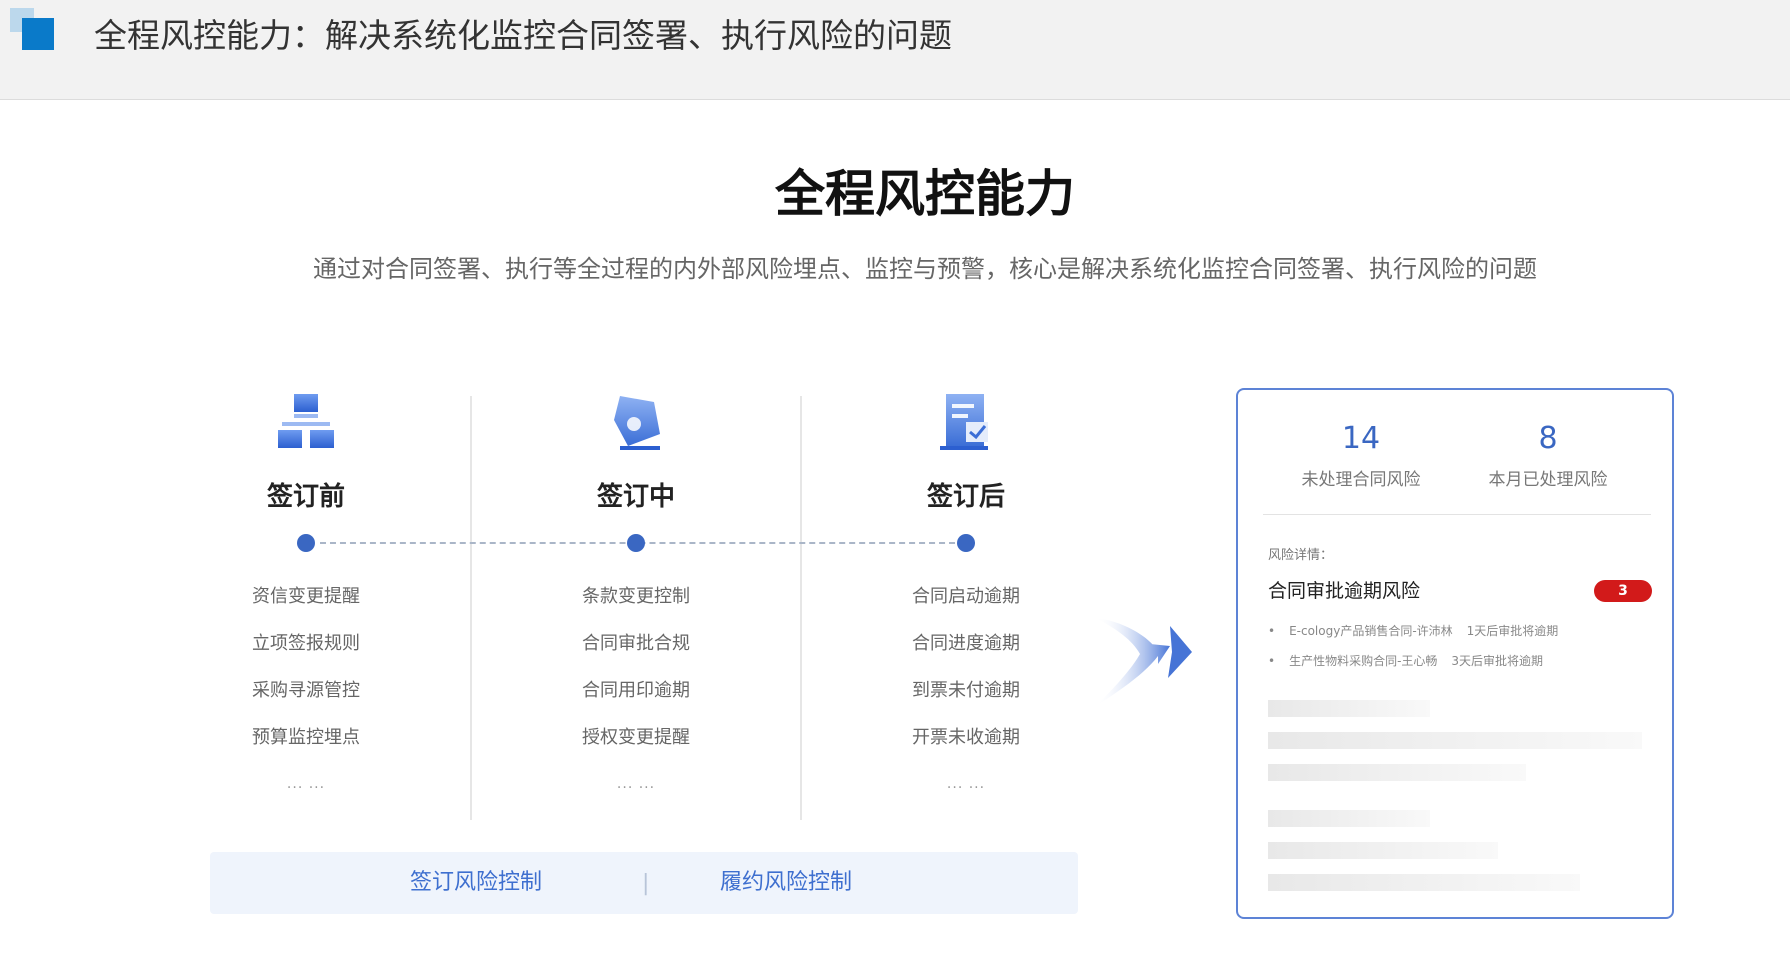 The height and width of the screenshot is (953, 1790). Describe the element at coordinates (964, 422) in the screenshot. I see `document-check-icon` at that location.